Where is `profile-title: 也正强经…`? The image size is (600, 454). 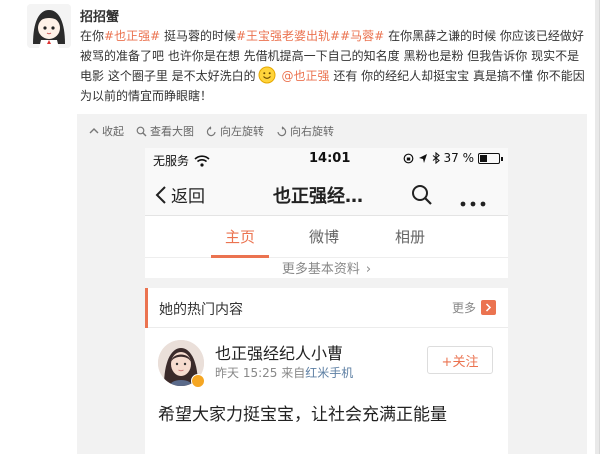
profile-title: 也正强经… is located at coordinates (318, 196).